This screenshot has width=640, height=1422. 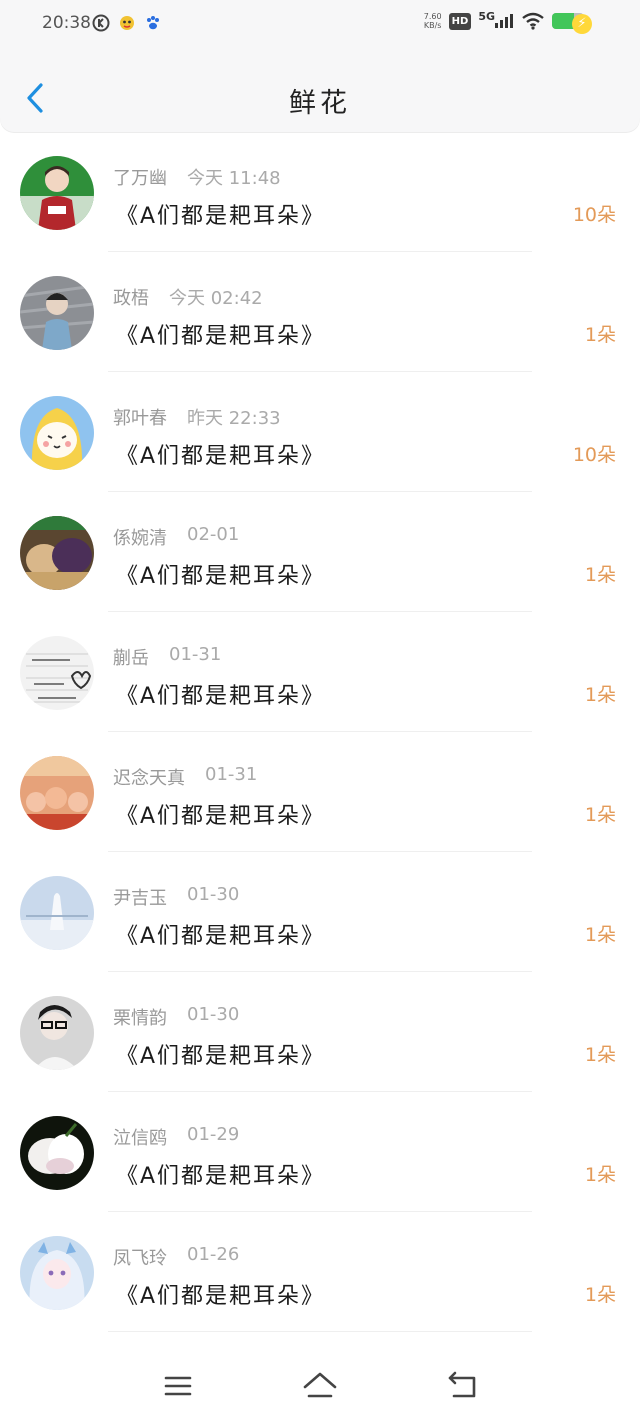 I want to click on sender-meta: 郭叶春 昨天 22:33, so click(x=197, y=417).